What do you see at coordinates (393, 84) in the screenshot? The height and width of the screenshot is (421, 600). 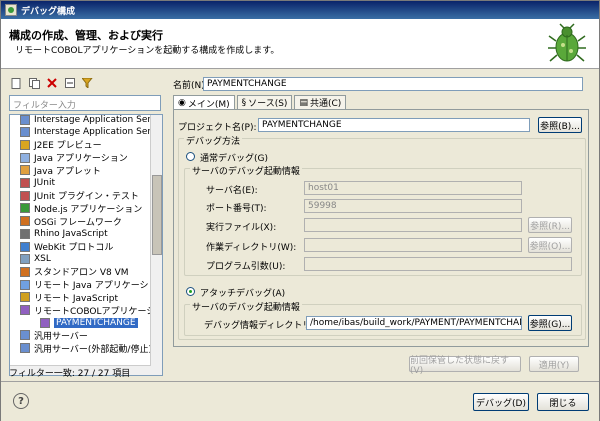 I see `name-field: PAYMENTCHANGE` at bounding box center [393, 84].